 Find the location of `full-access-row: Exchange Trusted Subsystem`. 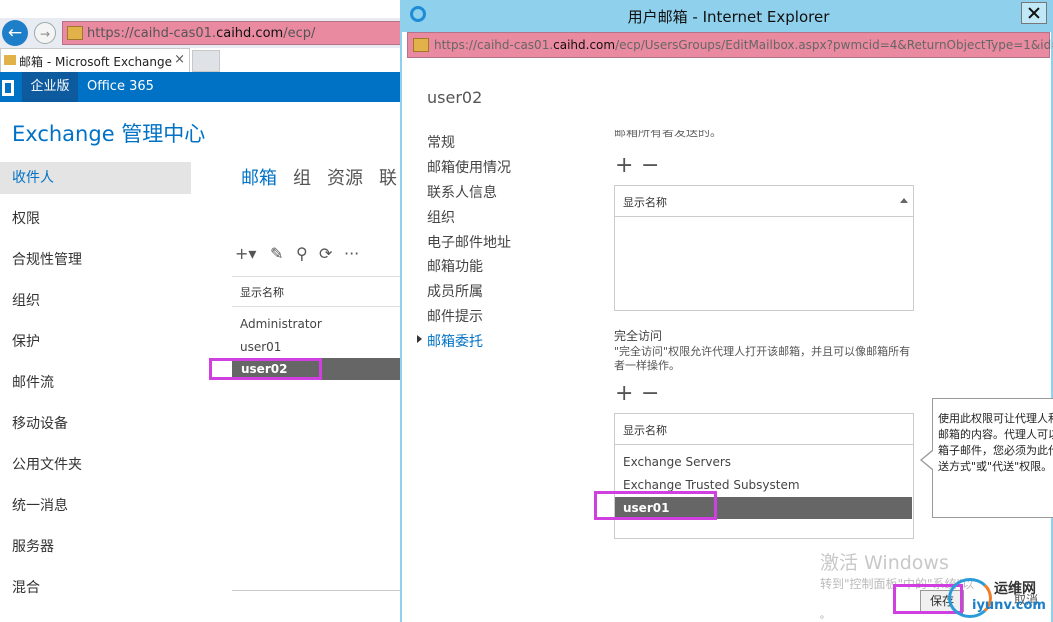

full-access-row: Exchange Trusted Subsystem is located at coordinates (711, 485).